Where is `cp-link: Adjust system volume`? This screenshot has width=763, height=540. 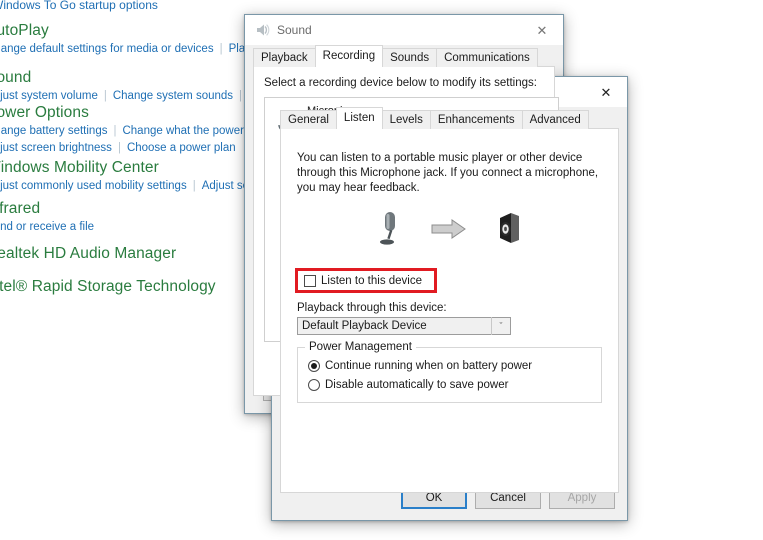
cp-link: Adjust system volume is located at coordinates (49, 96).